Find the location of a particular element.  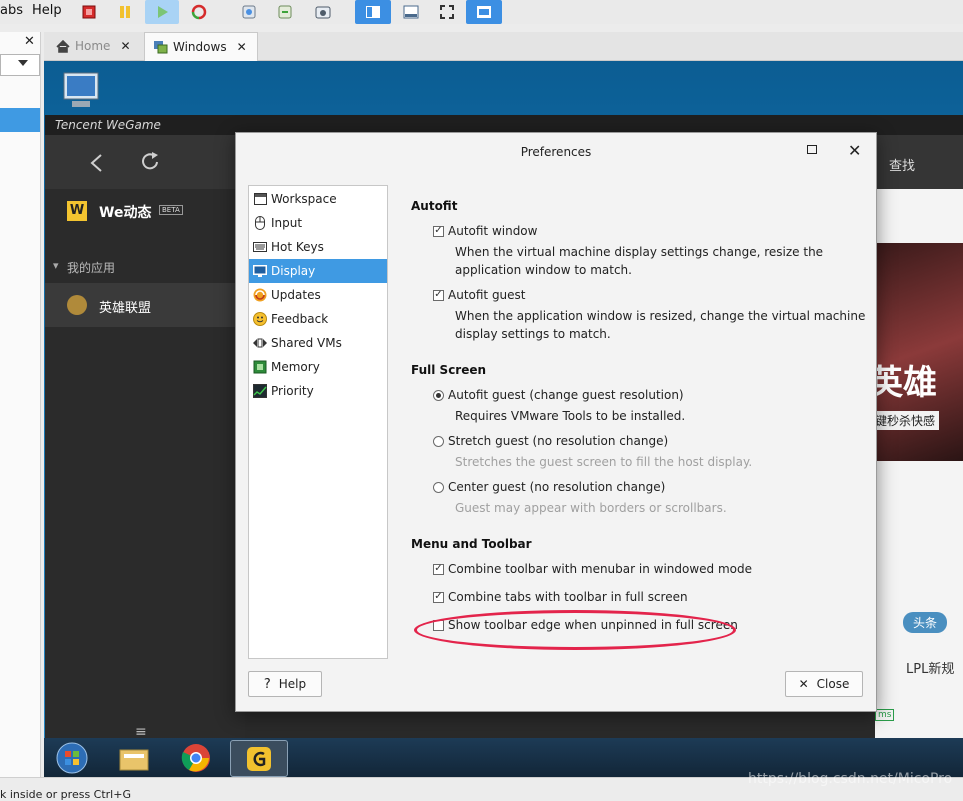

radio-selected-icon is located at coordinates (438, 395).